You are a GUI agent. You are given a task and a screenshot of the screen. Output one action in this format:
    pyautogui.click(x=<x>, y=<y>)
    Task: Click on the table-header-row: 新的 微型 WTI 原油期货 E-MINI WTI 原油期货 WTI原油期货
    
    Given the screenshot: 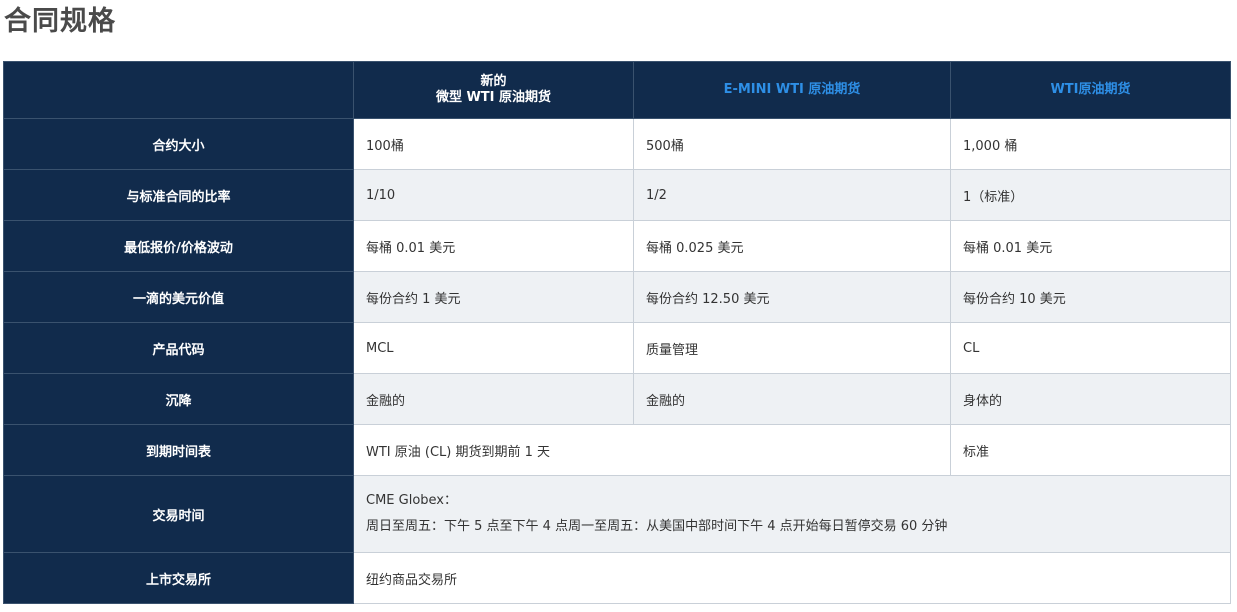 What is the action you would take?
    pyautogui.click(x=617, y=90)
    